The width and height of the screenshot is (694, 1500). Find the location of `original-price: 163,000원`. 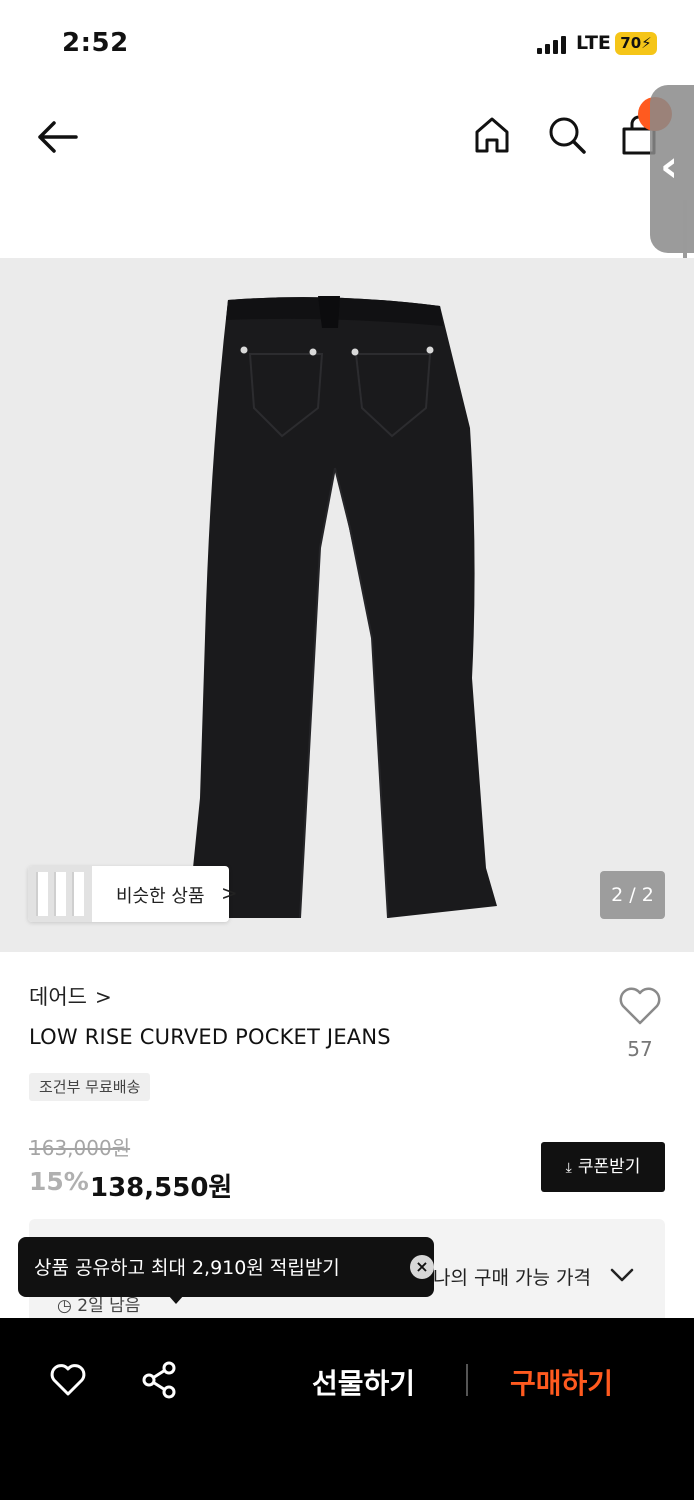

original-price: 163,000원 is located at coordinates (80, 1148).